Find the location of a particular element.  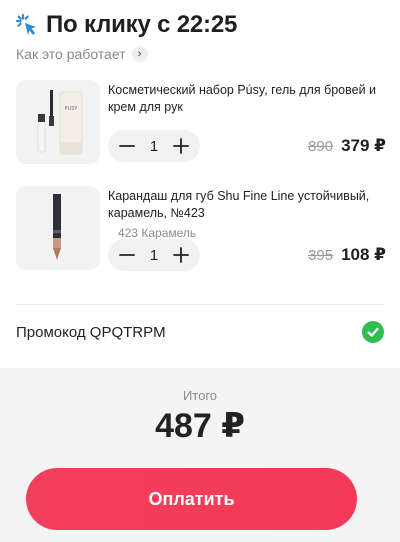

pay-button: Оплатить is located at coordinates (191, 499).